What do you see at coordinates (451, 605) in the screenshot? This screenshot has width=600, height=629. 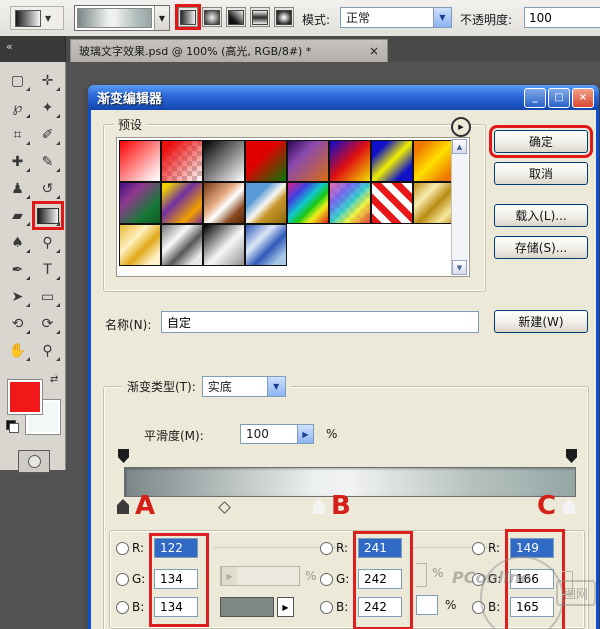 I see `location-unit: %` at bounding box center [451, 605].